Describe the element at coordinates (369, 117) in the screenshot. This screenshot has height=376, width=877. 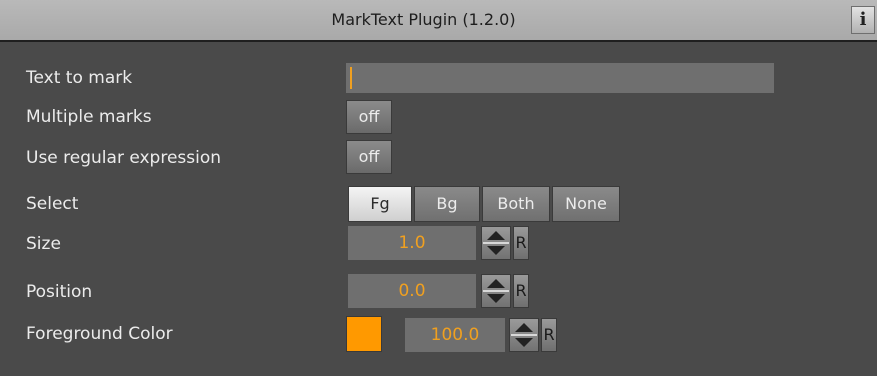
I see `multiple-marks-toggle: off` at that location.